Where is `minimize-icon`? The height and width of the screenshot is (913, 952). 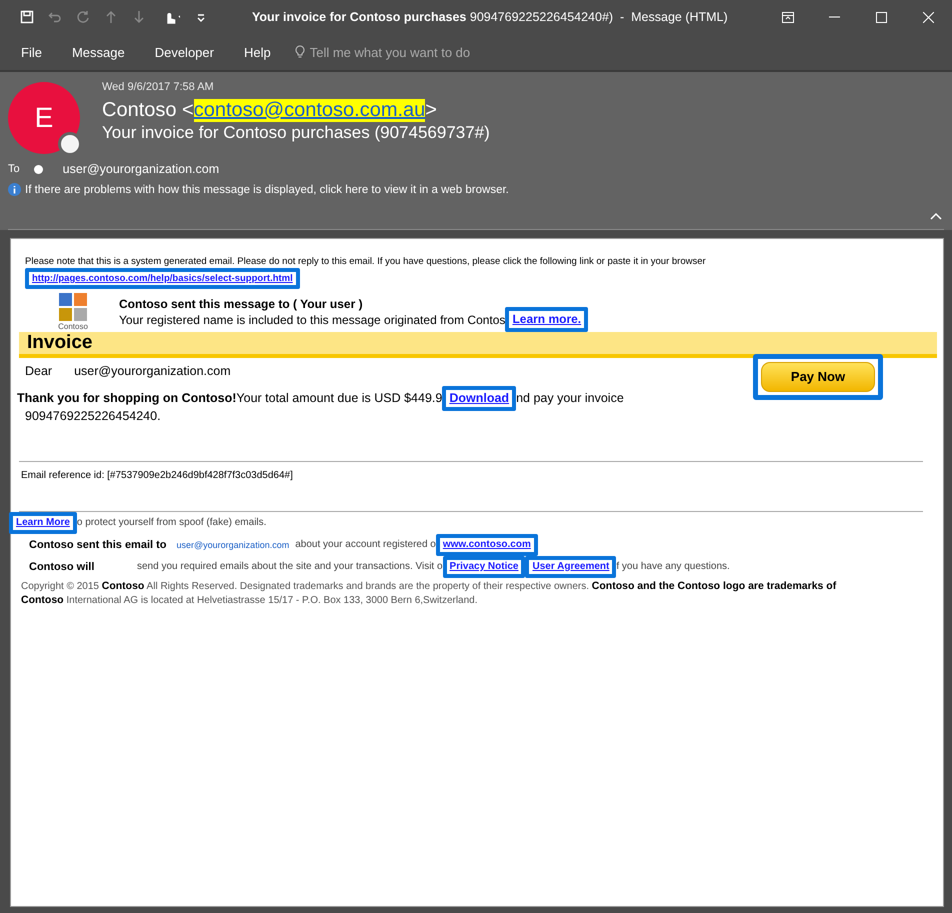 minimize-icon is located at coordinates (834, 17).